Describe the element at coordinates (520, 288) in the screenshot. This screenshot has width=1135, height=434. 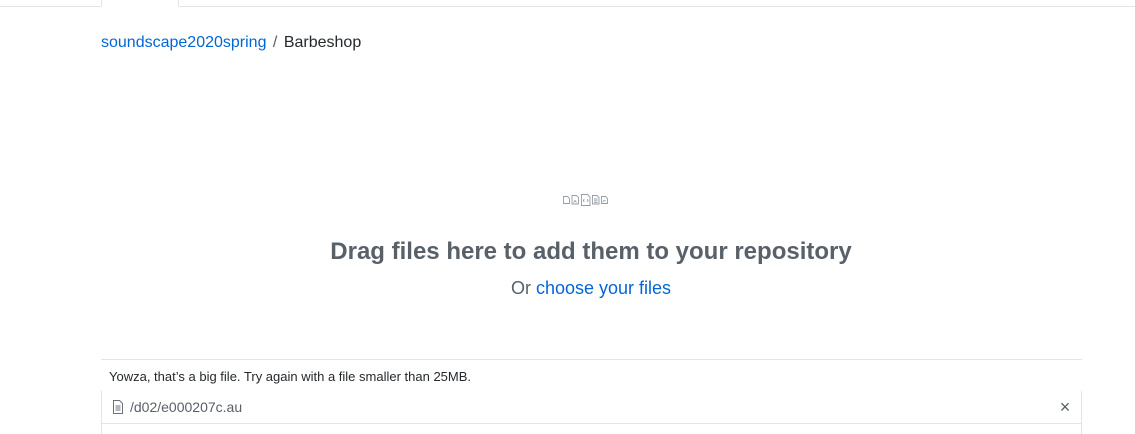
I see `dropzone-or-text: Or` at that location.